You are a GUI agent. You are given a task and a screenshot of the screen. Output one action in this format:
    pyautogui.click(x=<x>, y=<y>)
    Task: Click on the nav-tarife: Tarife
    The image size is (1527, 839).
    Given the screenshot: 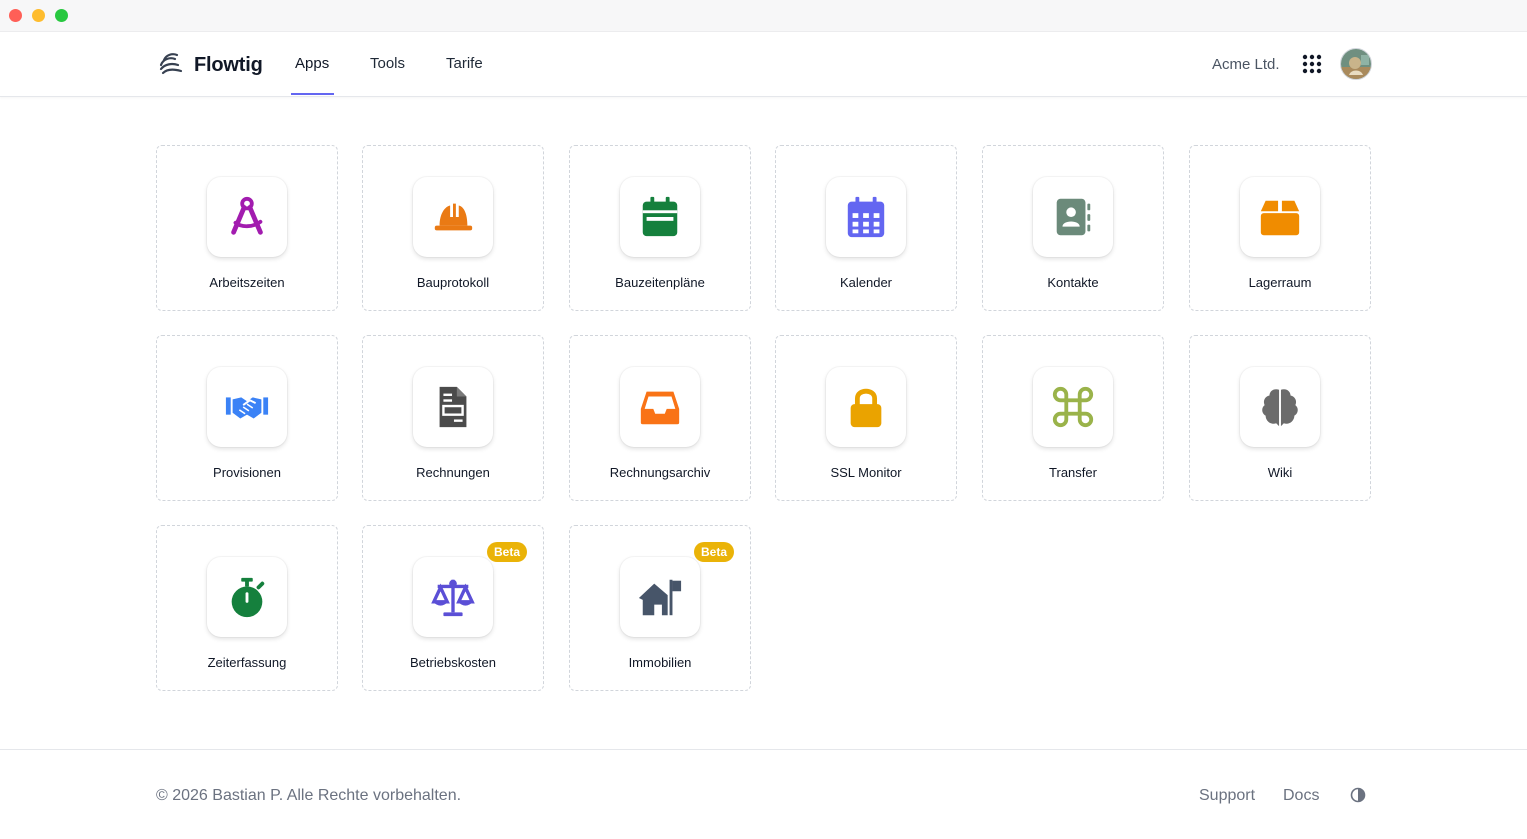 What is the action you would take?
    pyautogui.click(x=464, y=63)
    